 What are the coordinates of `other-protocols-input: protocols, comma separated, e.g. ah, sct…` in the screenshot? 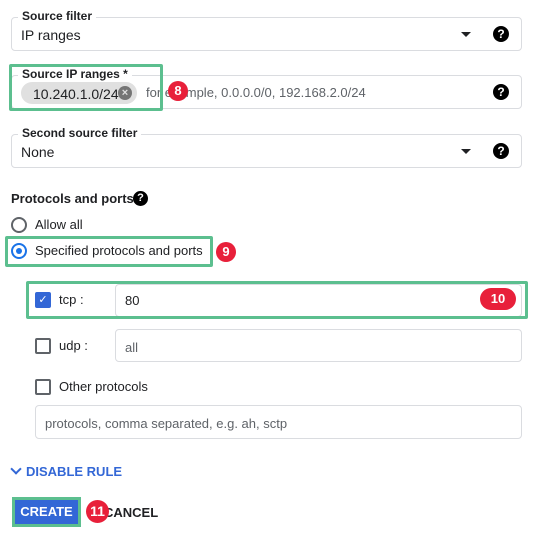 It's located at (278, 422).